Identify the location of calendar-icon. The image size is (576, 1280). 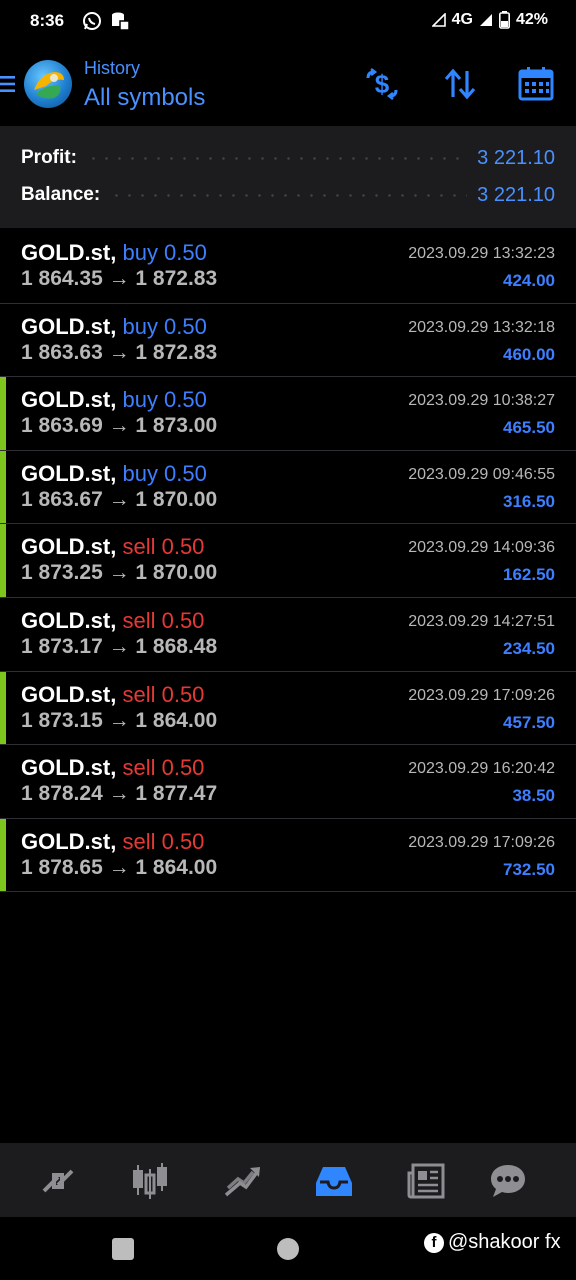
(536, 84).